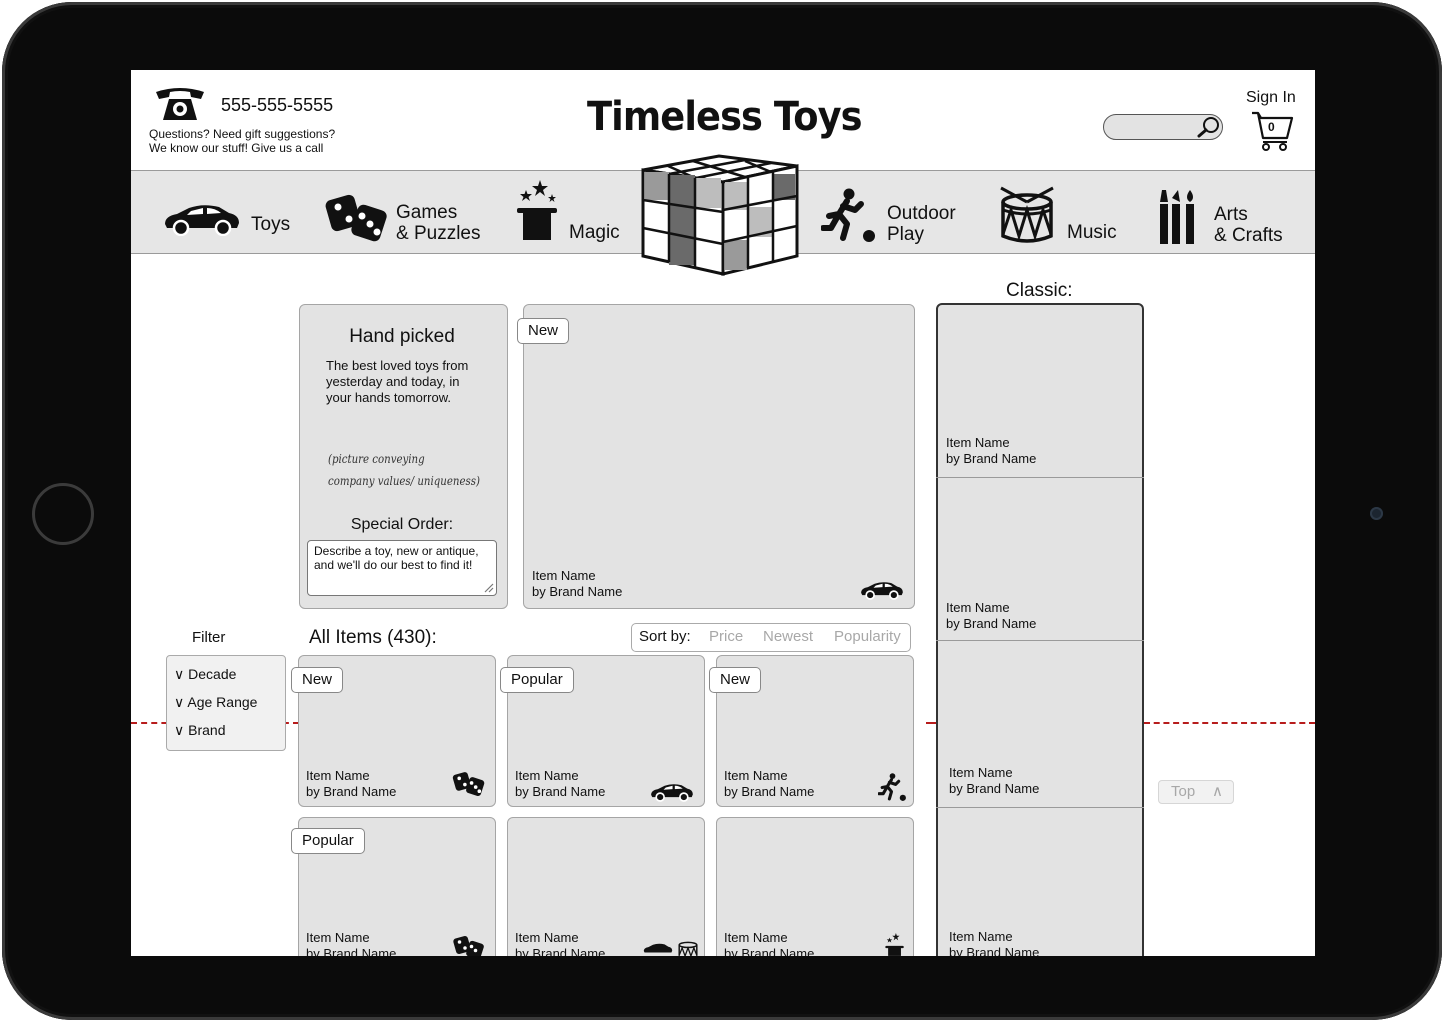 This screenshot has height=1024, width=1444. I want to click on nav-outdoor: Outdoor Play, so click(921, 224).